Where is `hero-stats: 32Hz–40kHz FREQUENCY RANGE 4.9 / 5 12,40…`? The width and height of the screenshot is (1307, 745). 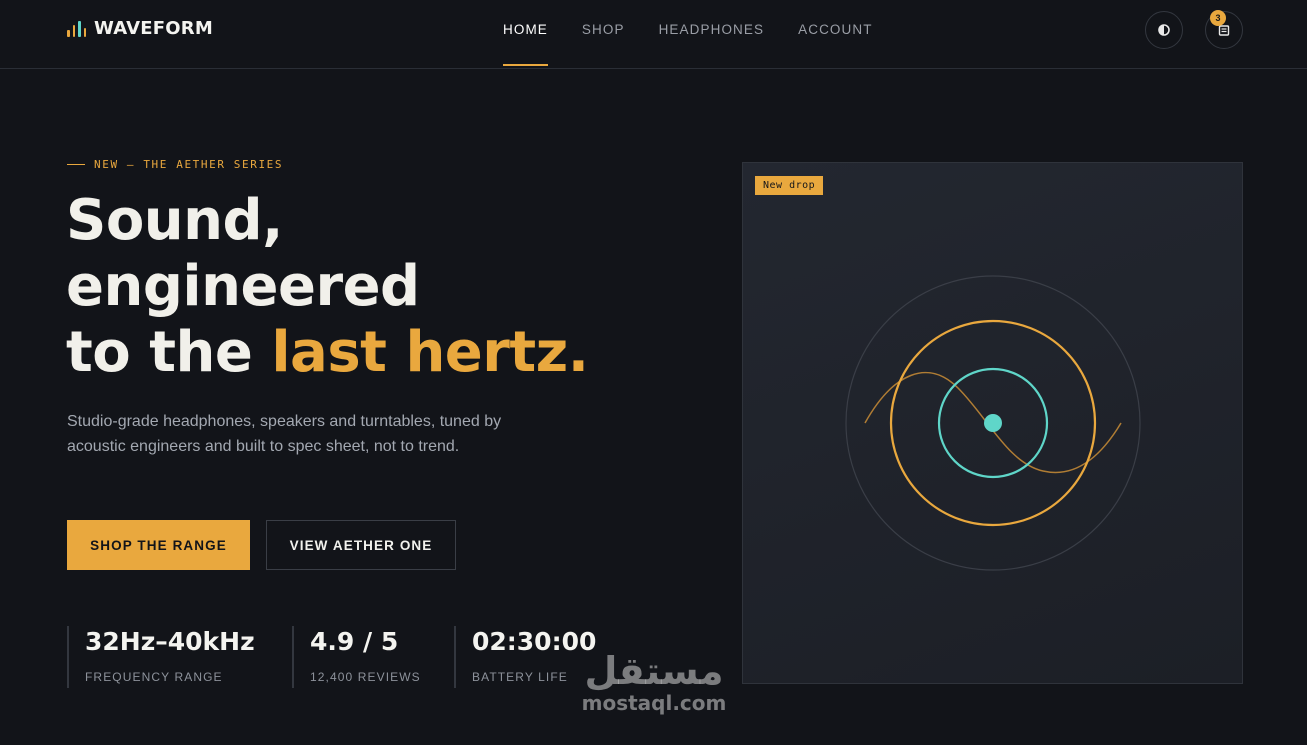 hero-stats: 32Hz–40kHz FREQUENCY RANGE 4.9 / 5 12,40… is located at coordinates (350, 657).